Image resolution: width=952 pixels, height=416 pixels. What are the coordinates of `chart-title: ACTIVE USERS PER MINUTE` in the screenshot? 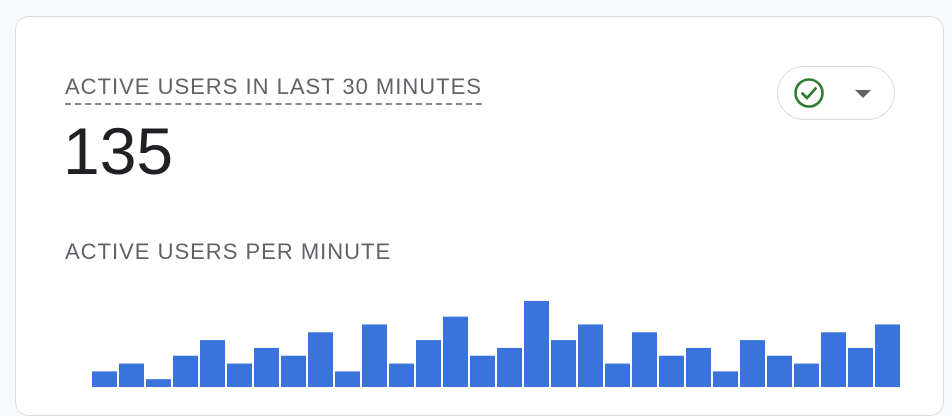 It's located at (228, 251).